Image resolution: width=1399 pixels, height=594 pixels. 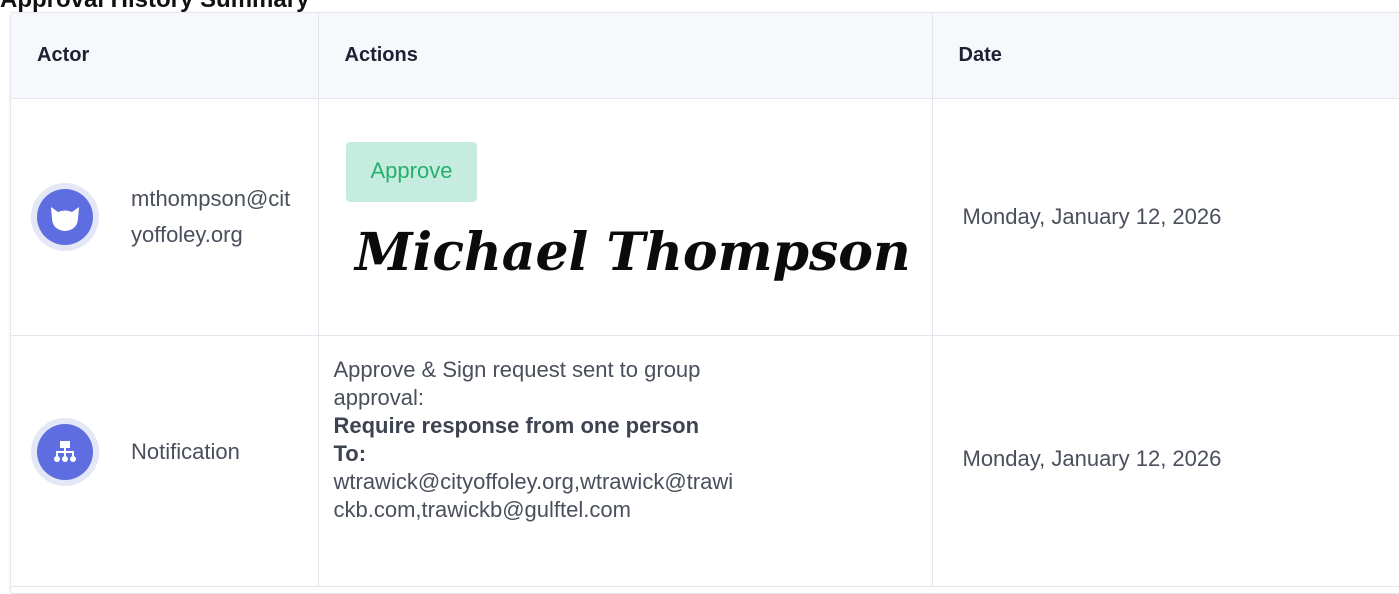 What do you see at coordinates (211, 452) in the screenshot?
I see `actor-name: Notification` at bounding box center [211, 452].